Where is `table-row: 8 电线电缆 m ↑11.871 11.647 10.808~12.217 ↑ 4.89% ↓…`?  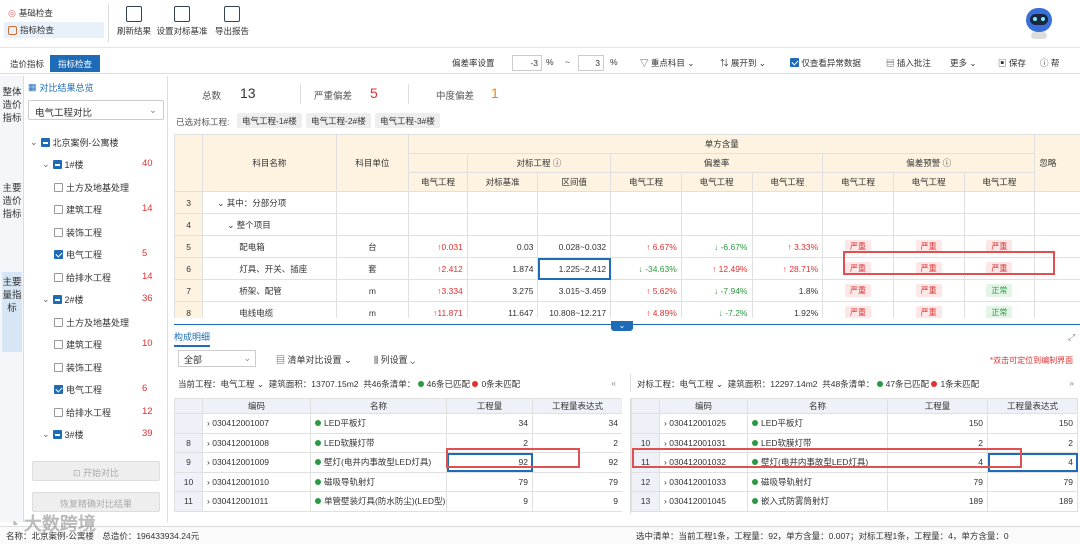
table-row: 8 电线电缆 m ↑11.871 11.647 10.808~12.217 ↑ 4.89% ↓… is located at coordinates (627, 309).